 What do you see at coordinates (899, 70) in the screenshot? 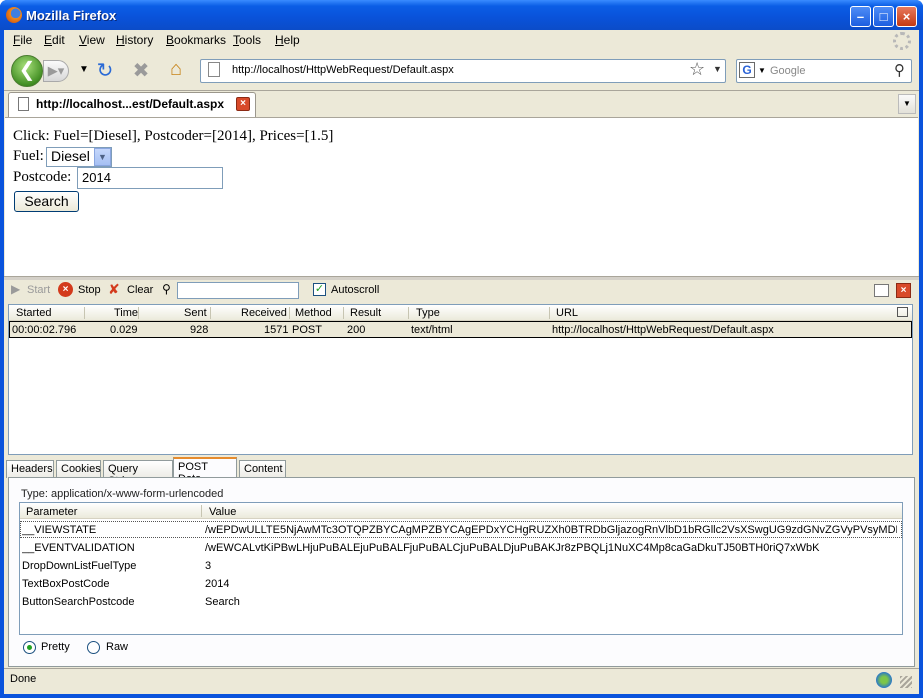
I see `magnifier-icon: ⚲` at bounding box center [899, 70].